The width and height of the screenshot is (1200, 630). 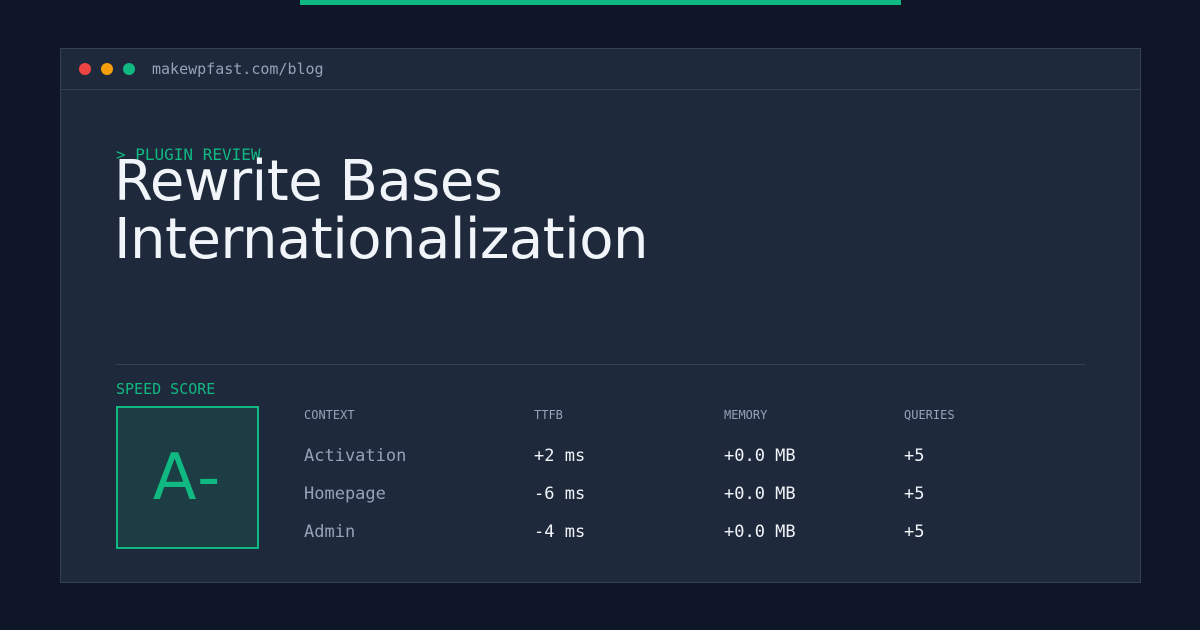 What do you see at coordinates (381, 239) in the screenshot?
I see `post-title-line-2: Internationalization` at bounding box center [381, 239].